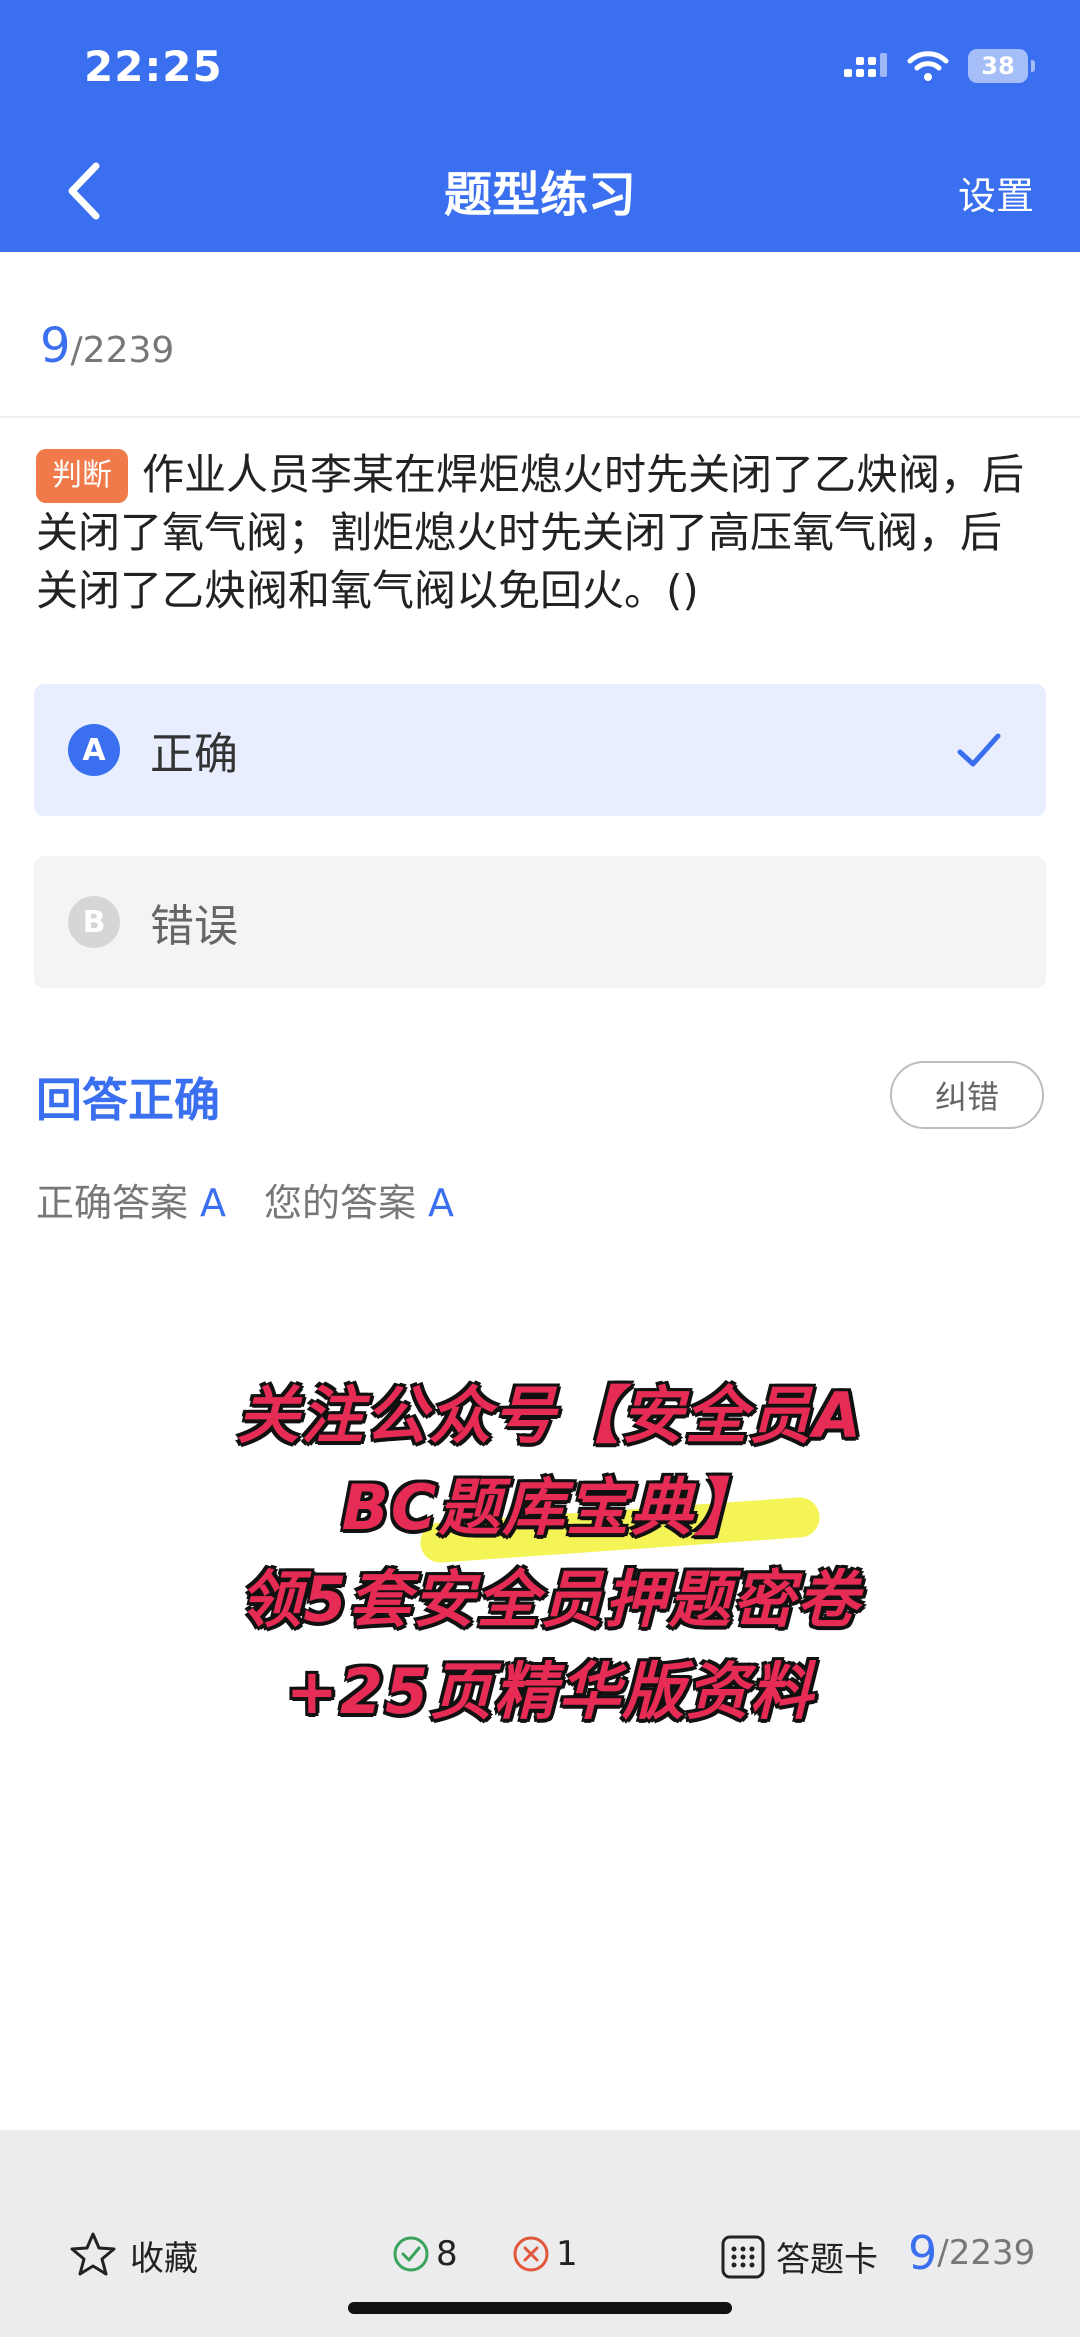 The width and height of the screenshot is (1080, 2337). Describe the element at coordinates (996, 192) in the screenshot. I see `settings-button: 设置` at that location.